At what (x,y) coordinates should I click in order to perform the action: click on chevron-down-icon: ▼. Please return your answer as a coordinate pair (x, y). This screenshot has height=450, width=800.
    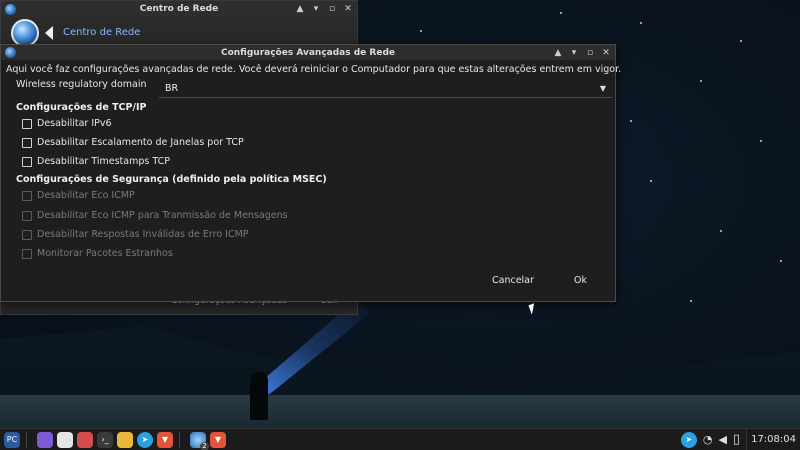
    Looking at the image, I should click on (602, 88).